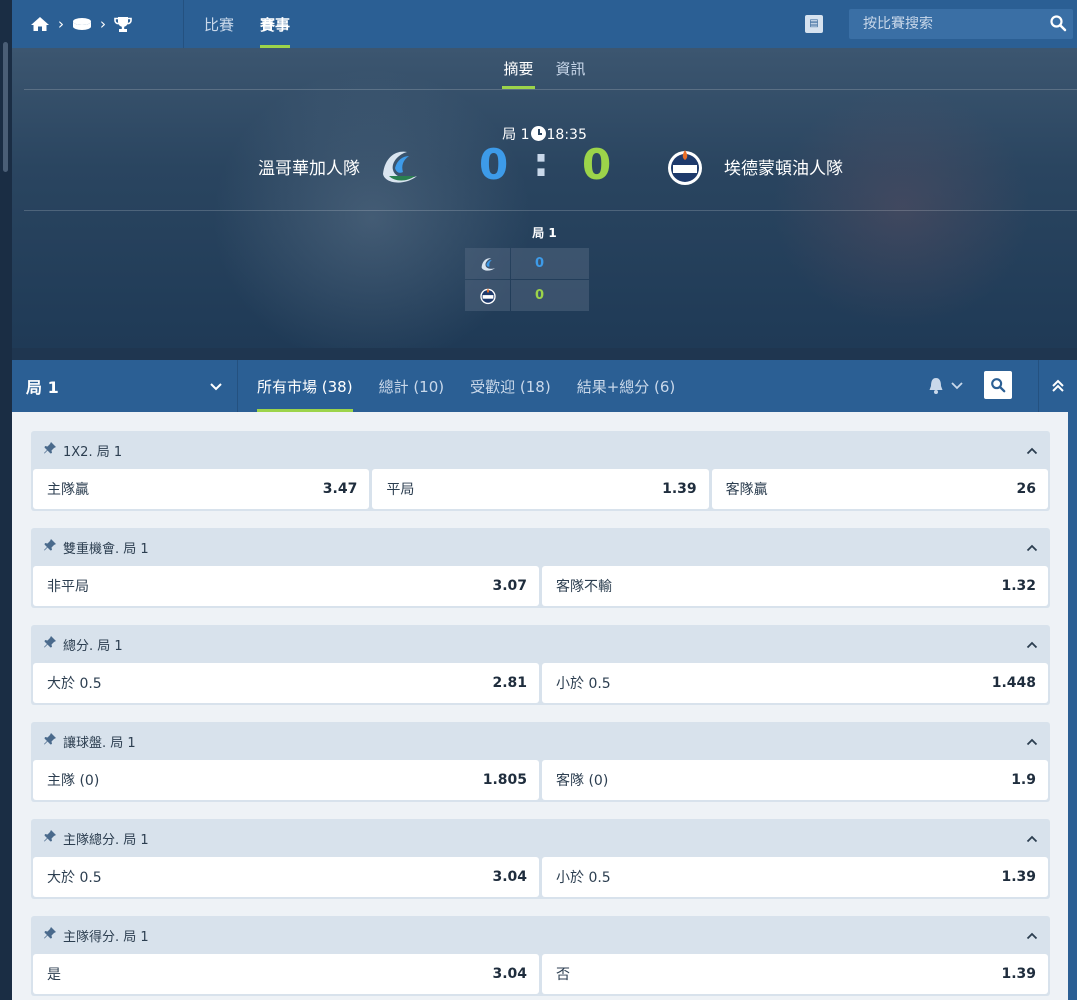  What do you see at coordinates (123, 24) in the screenshot?
I see `trophy-icon` at bounding box center [123, 24].